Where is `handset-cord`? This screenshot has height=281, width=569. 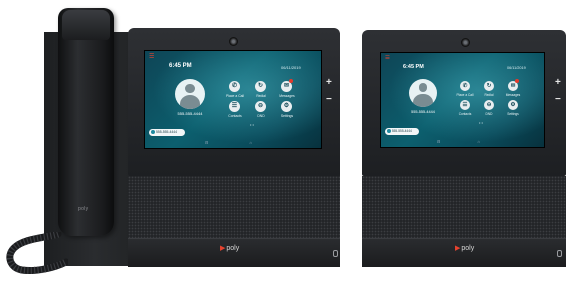
handset-cord is located at coordinates (37, 253).